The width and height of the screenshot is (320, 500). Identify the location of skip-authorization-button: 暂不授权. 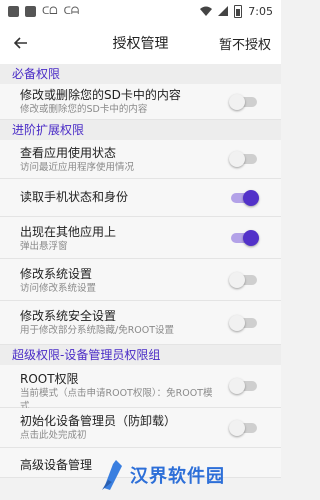
(245, 43).